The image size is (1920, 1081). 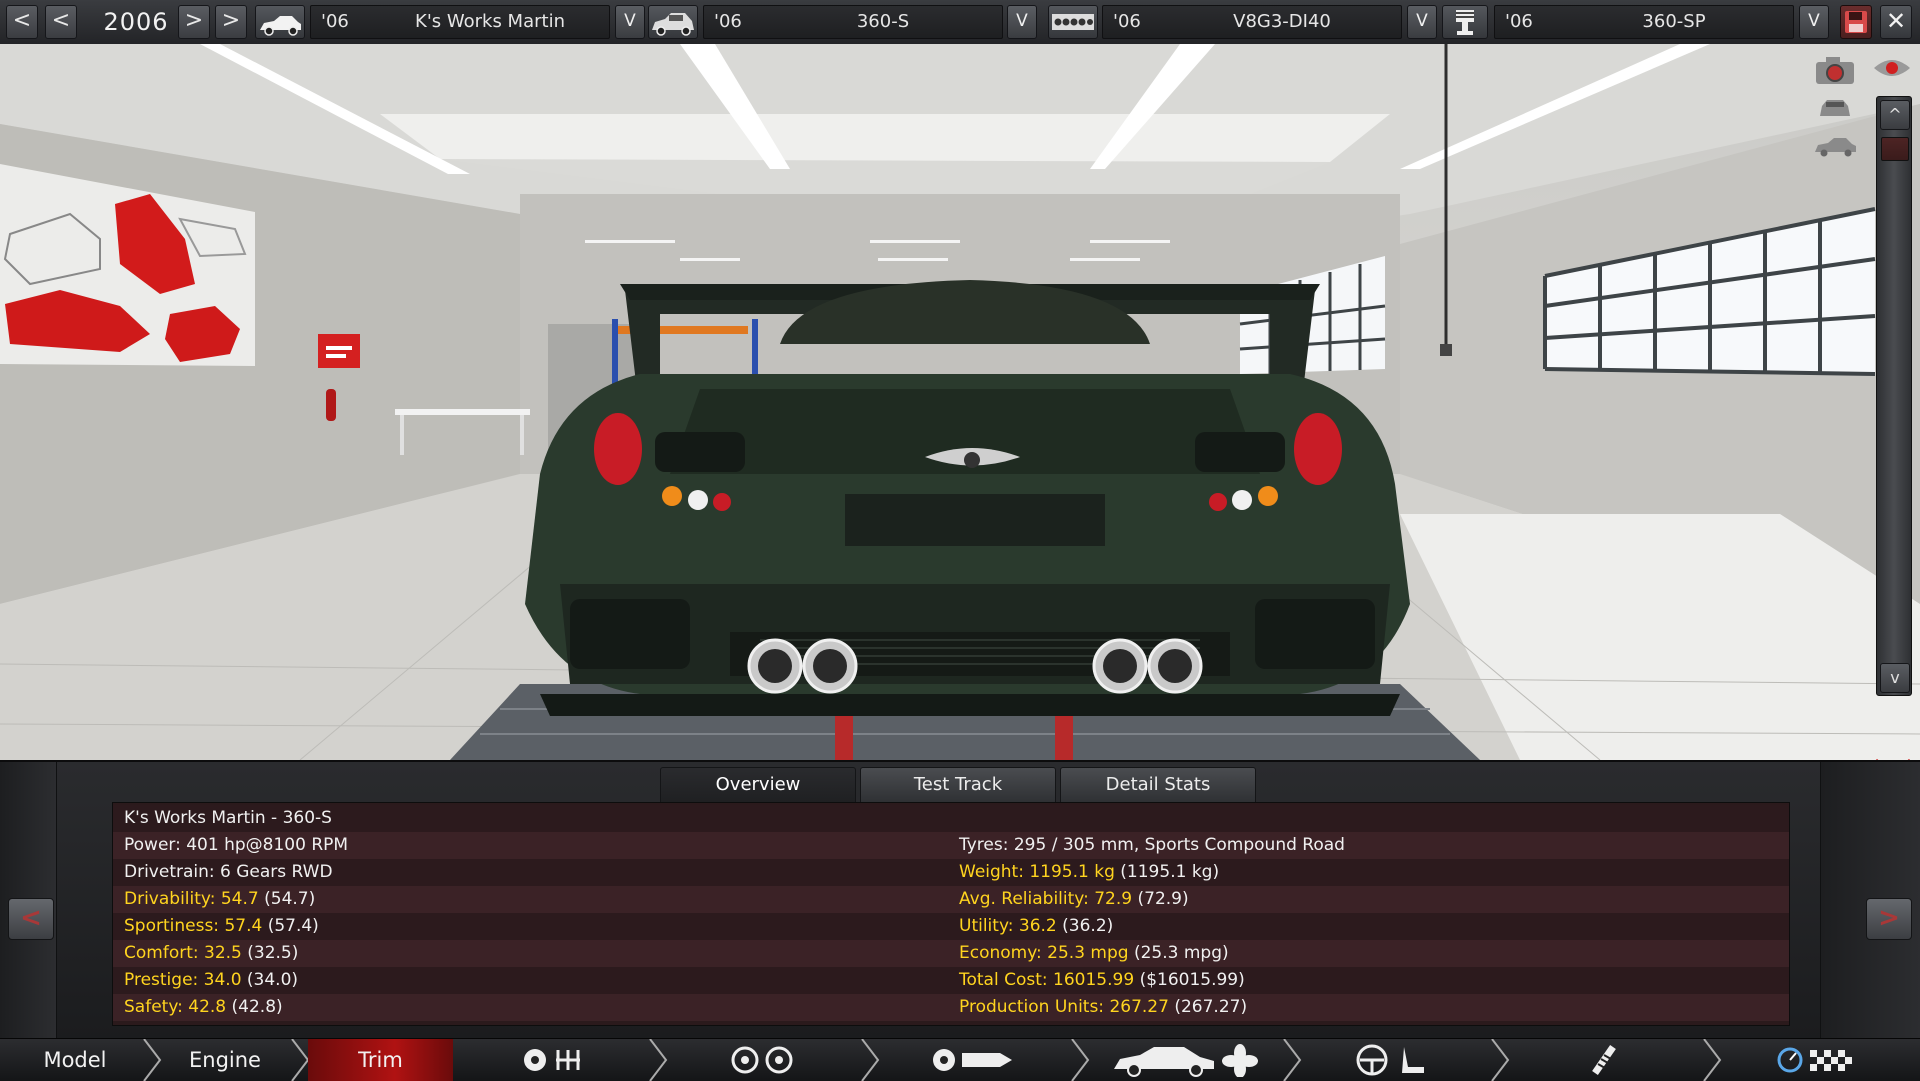 What do you see at coordinates (257, 1007) in the screenshot?
I see `left-stat-value-paren: (42.8)` at bounding box center [257, 1007].